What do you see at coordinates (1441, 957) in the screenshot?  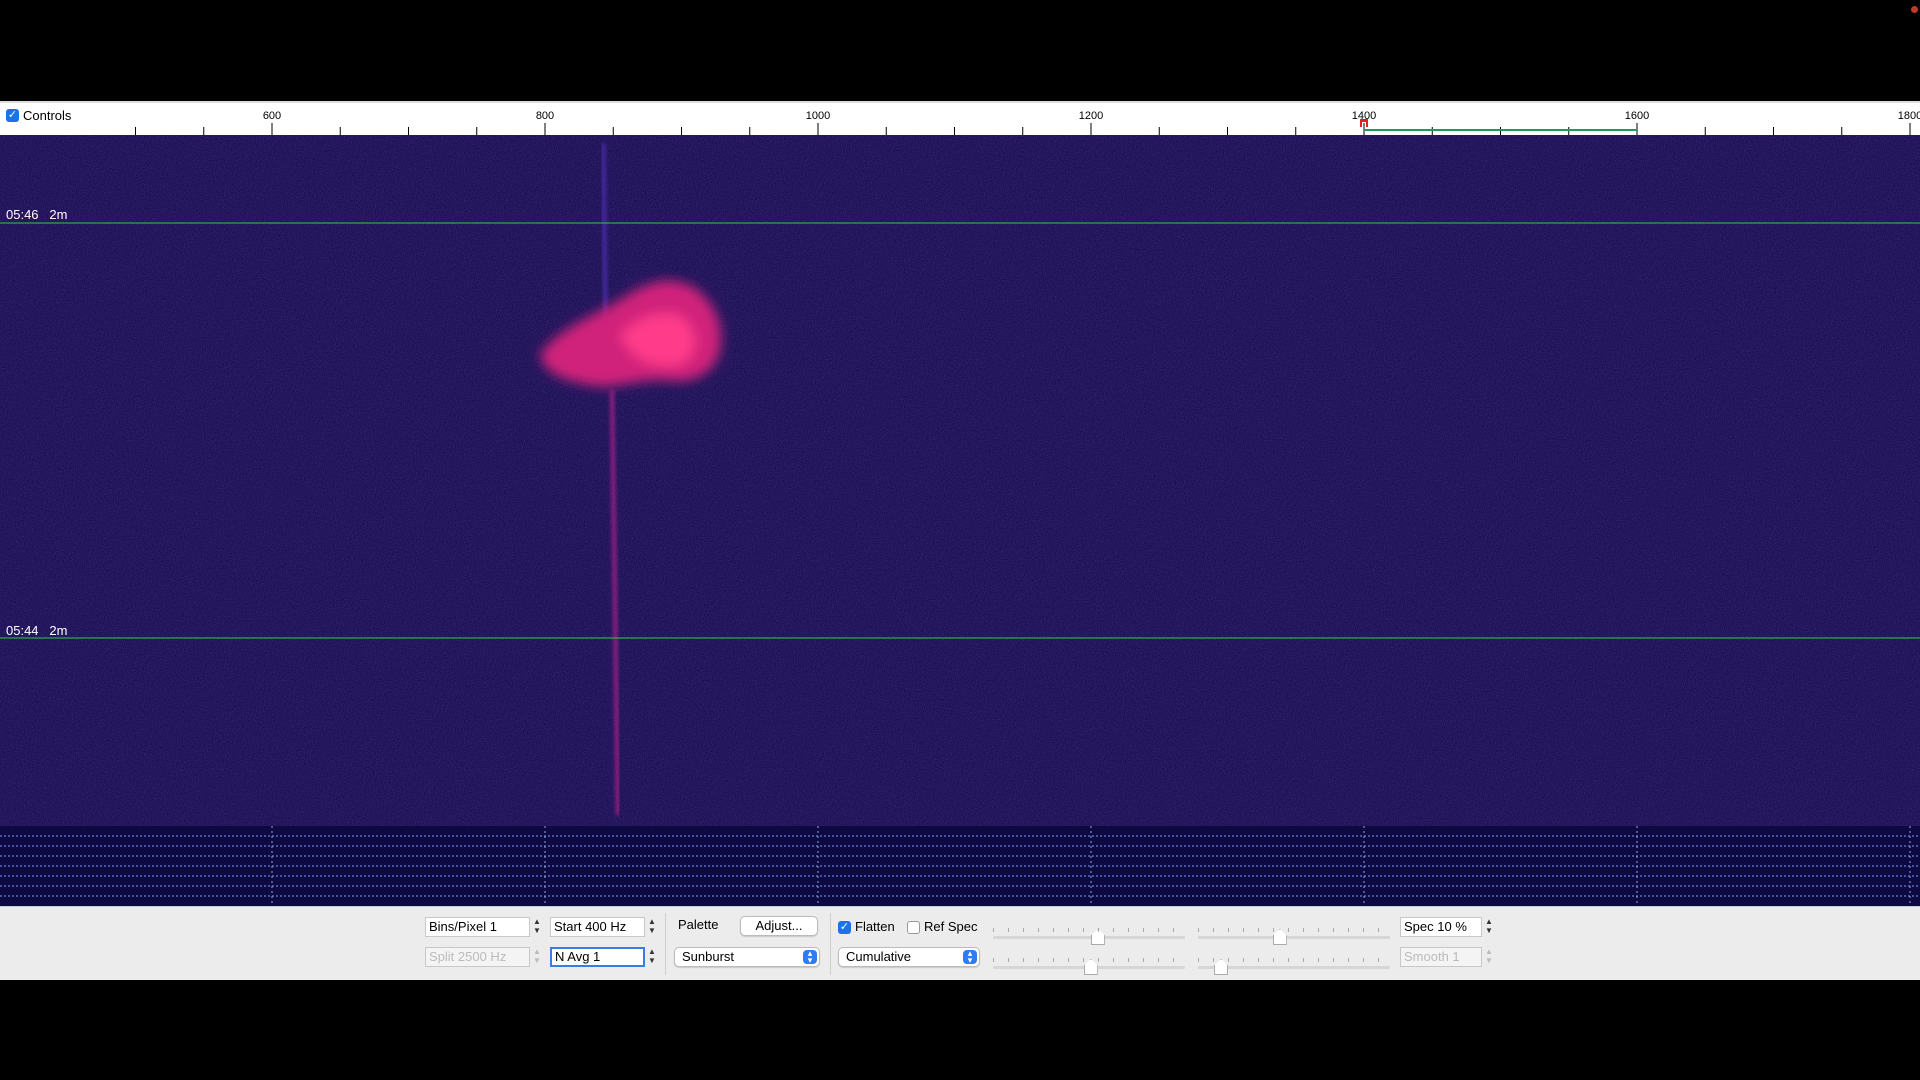 I see `smooth-field: Smooth 1` at bounding box center [1441, 957].